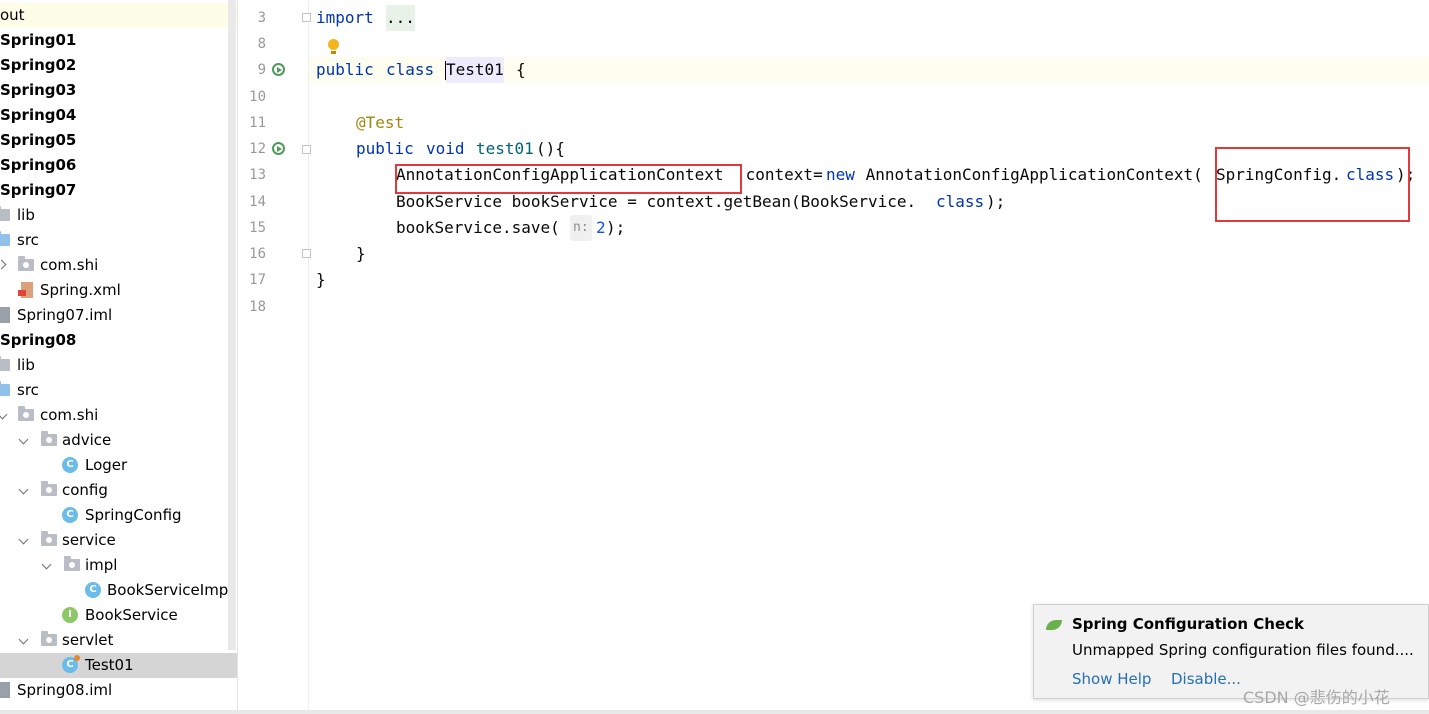 The width and height of the screenshot is (1429, 714). I want to click on code-line-9: public class Test01 {, so click(869, 70).